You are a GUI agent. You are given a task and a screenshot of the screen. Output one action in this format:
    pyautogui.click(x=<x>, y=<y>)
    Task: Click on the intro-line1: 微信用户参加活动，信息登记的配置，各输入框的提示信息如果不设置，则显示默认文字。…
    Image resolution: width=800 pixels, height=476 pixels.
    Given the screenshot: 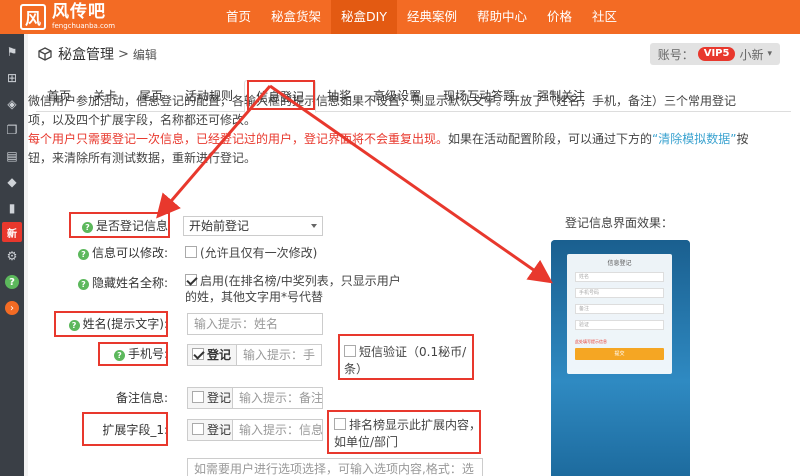 What is the action you would take?
    pyautogui.click(x=382, y=110)
    